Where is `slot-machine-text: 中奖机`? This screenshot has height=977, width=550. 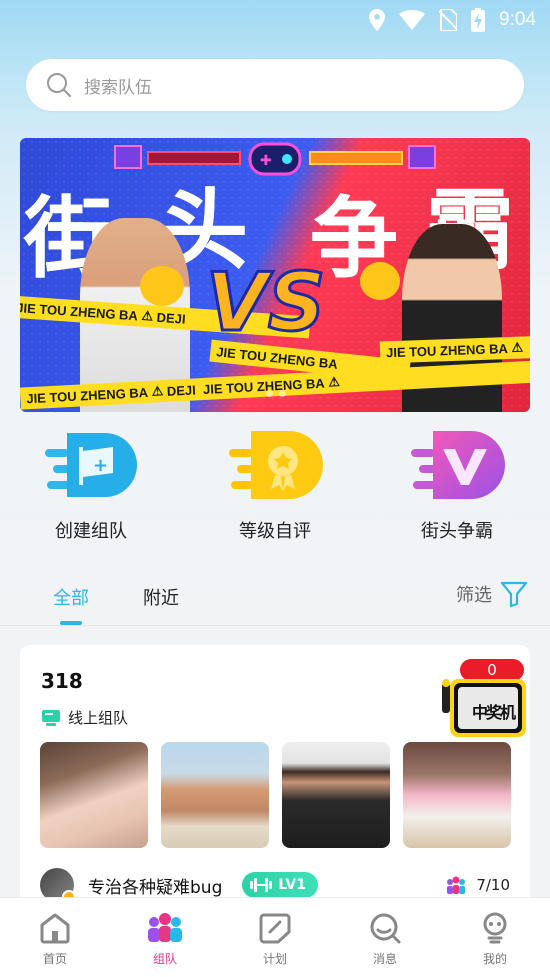 slot-machine-text: 中奖机 is located at coordinates (494, 712).